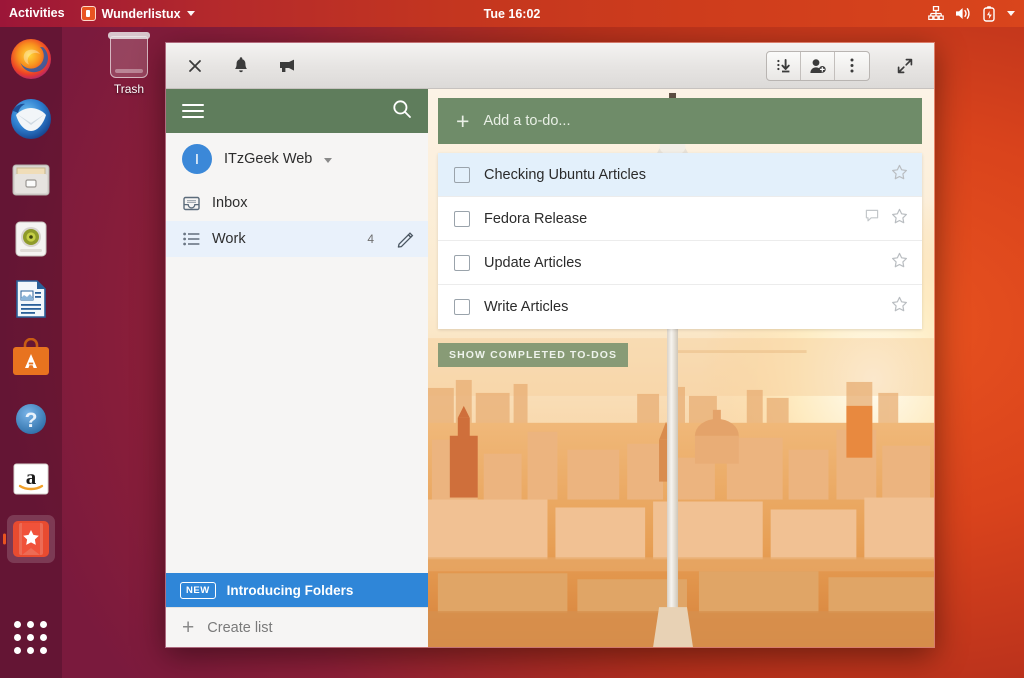 The width and height of the screenshot is (1024, 678). I want to click on note-icon, so click(872, 218).